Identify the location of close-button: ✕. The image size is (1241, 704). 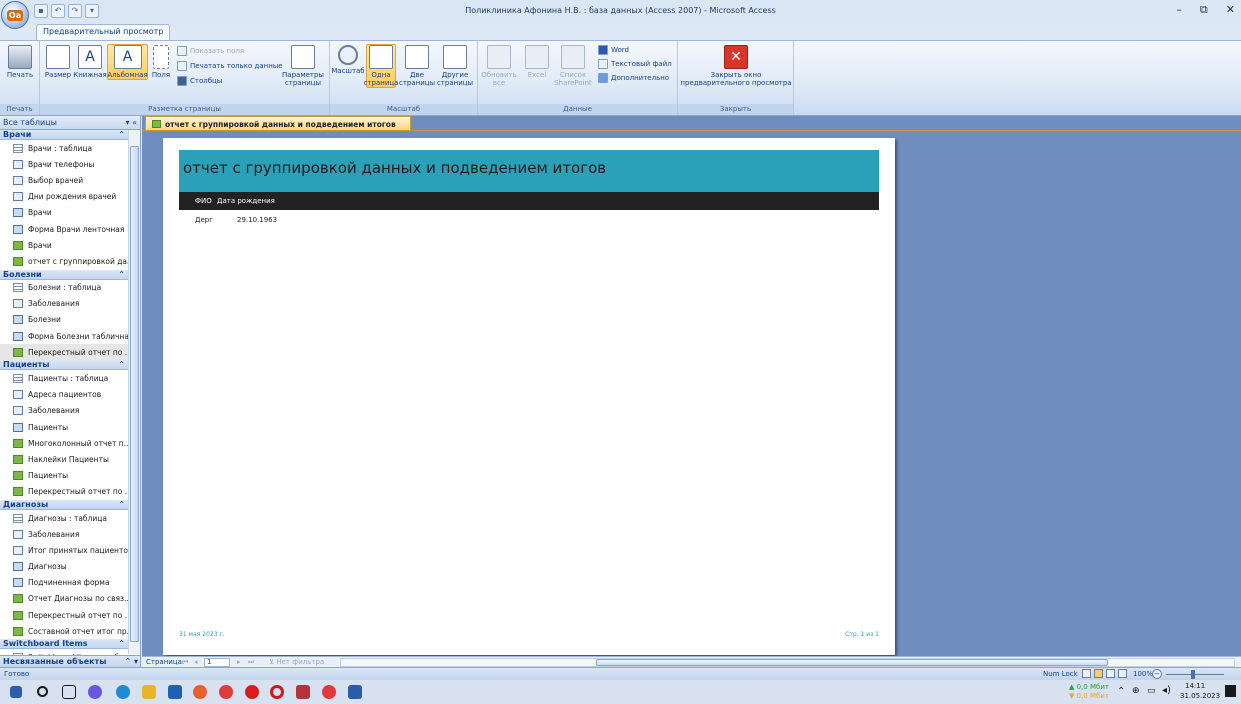
(1230, 10).